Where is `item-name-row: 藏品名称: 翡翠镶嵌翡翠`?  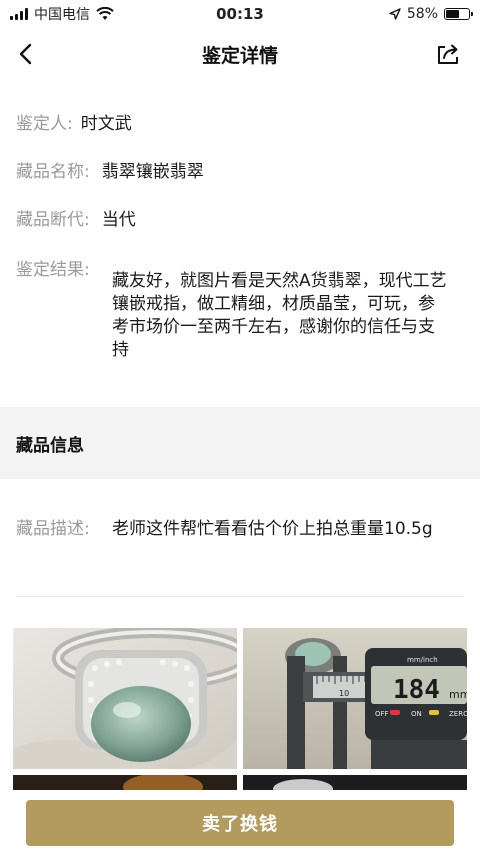
item-name-row: 藏品名称: 翡翠镶嵌翡翠 is located at coordinates (240, 172).